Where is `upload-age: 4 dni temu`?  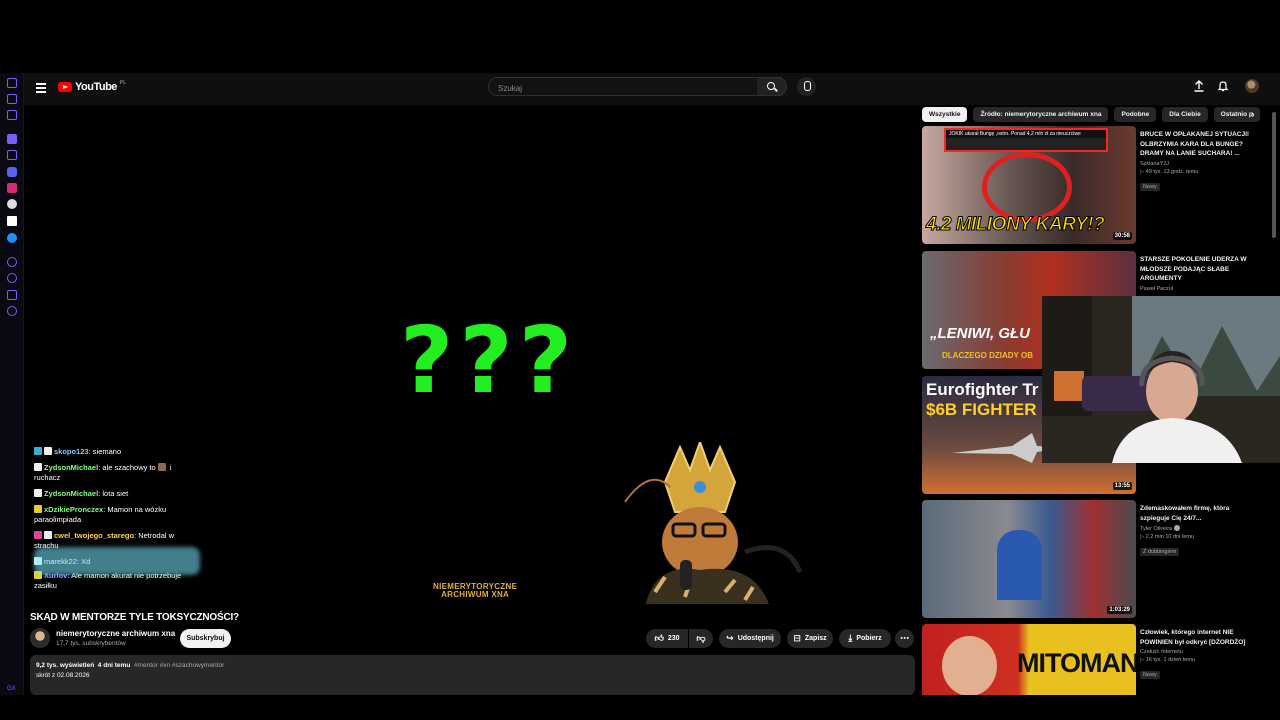
upload-age: 4 dni temu is located at coordinates (114, 665).